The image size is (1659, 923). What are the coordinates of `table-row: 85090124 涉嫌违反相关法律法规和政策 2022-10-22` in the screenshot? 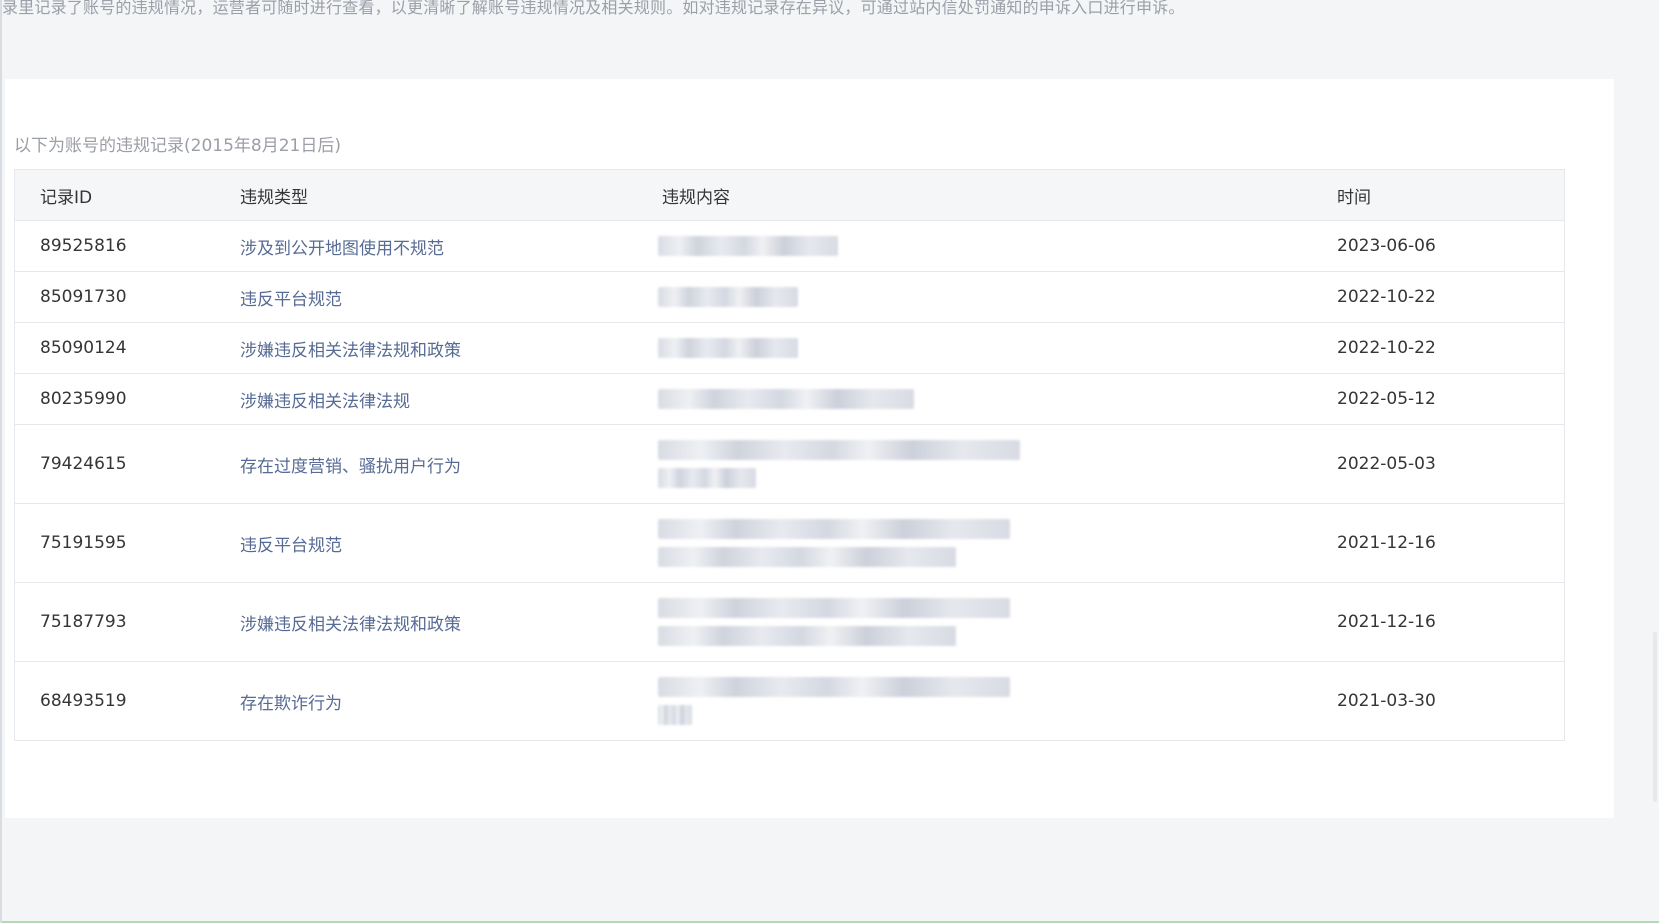 It's located at (789, 348).